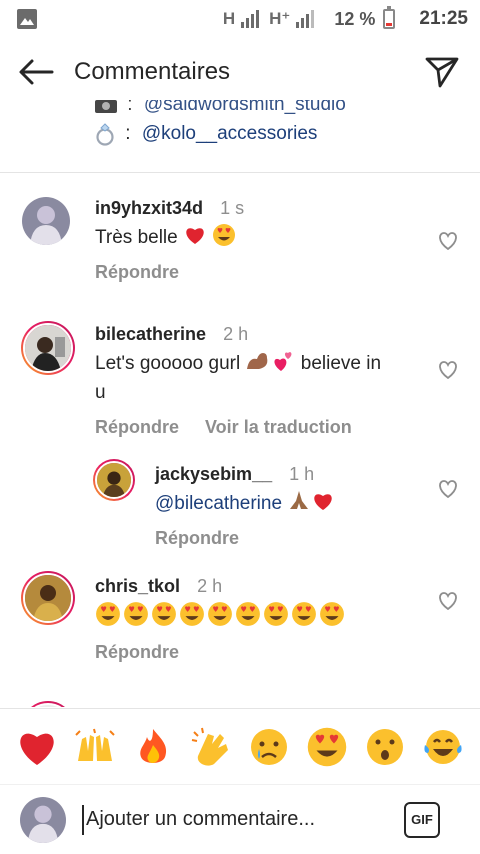 This screenshot has width=480, height=854. What do you see at coordinates (389, 17) in the screenshot?
I see `battery-icon` at bounding box center [389, 17].